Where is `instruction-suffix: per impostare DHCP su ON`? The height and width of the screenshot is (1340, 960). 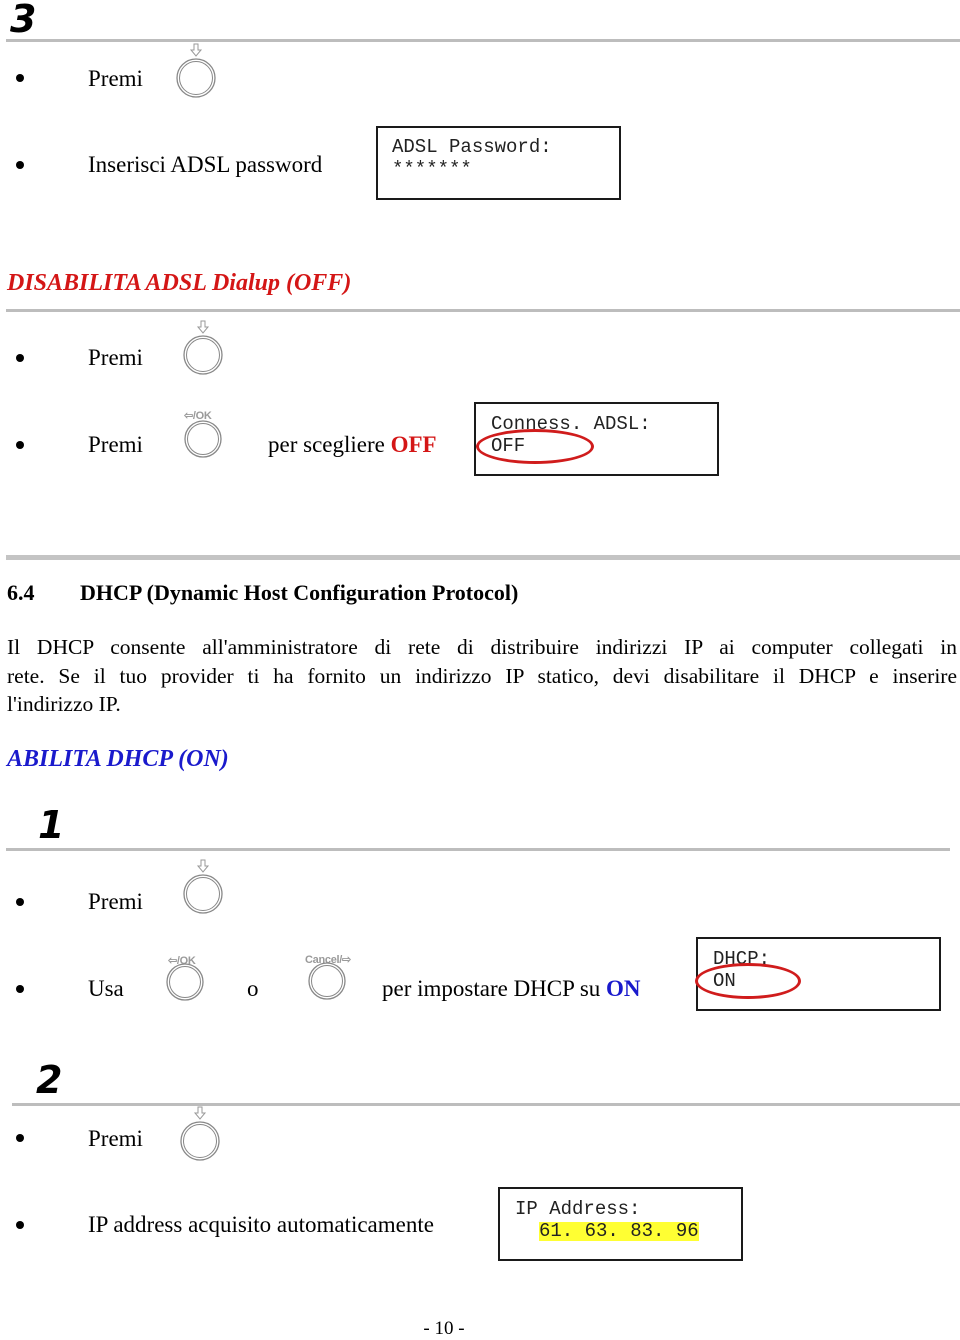 instruction-suffix: per impostare DHCP su ON is located at coordinates (511, 988).